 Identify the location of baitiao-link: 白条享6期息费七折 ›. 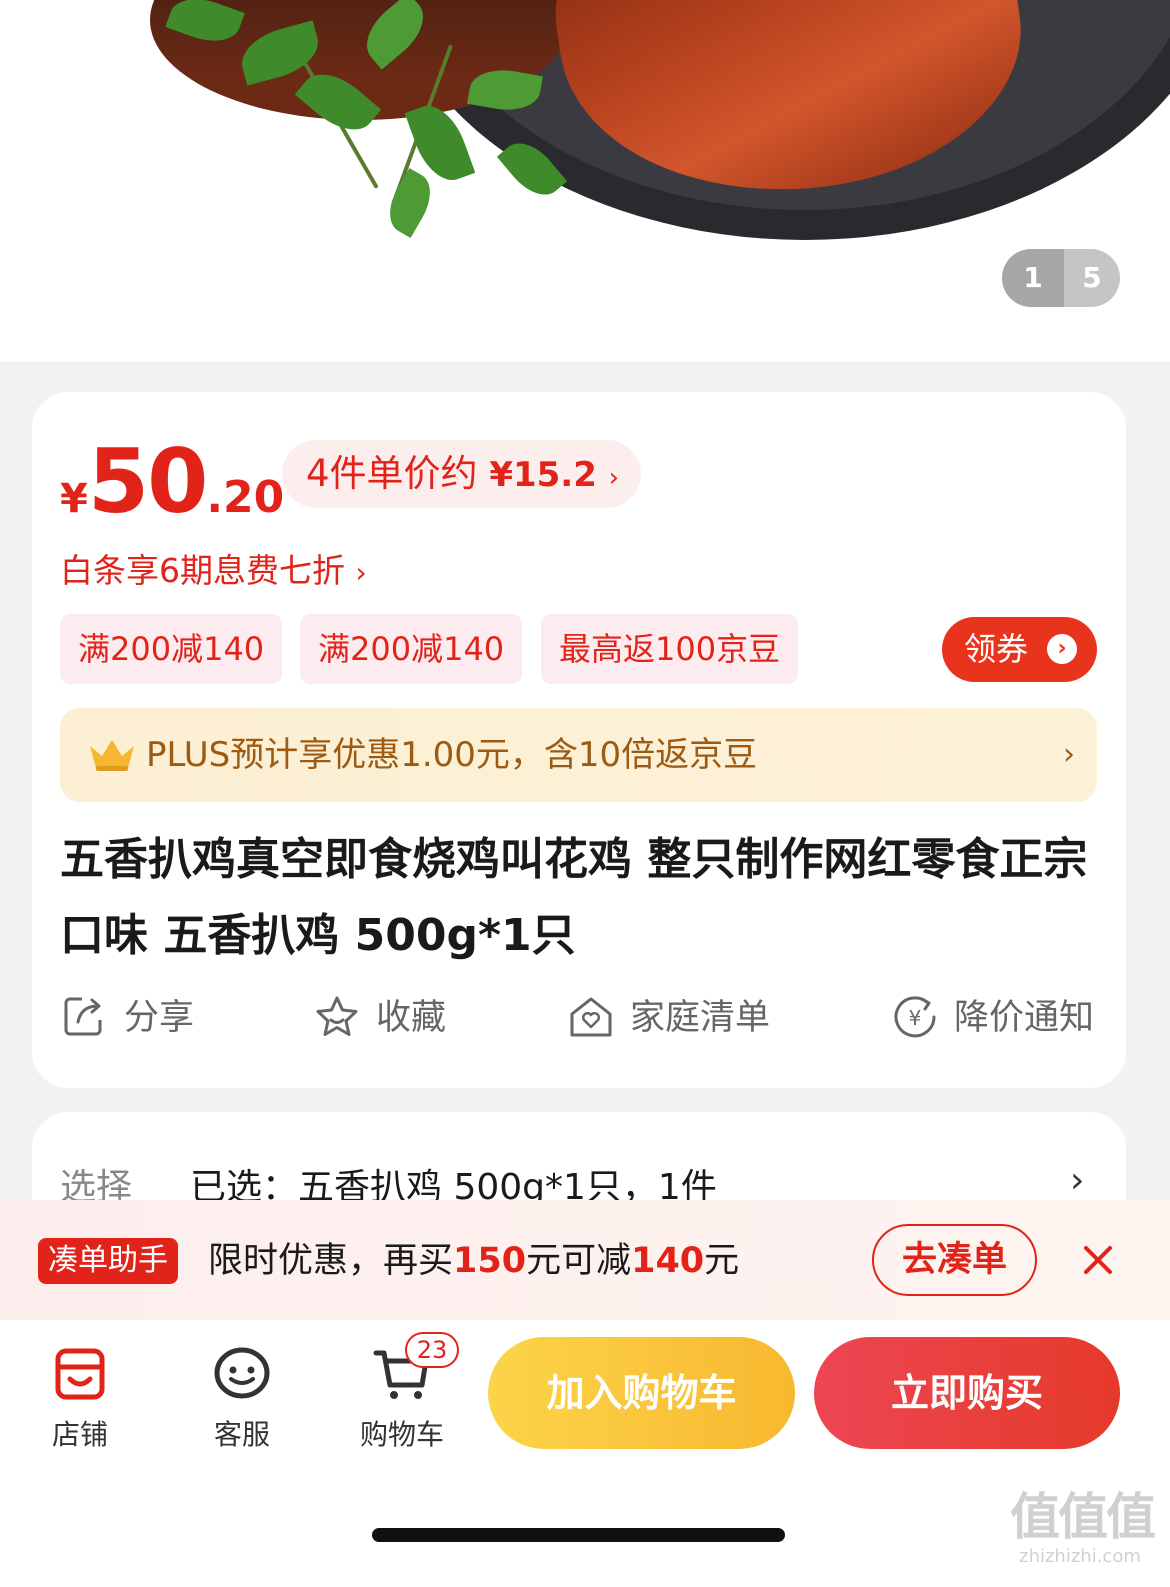
(213, 568).